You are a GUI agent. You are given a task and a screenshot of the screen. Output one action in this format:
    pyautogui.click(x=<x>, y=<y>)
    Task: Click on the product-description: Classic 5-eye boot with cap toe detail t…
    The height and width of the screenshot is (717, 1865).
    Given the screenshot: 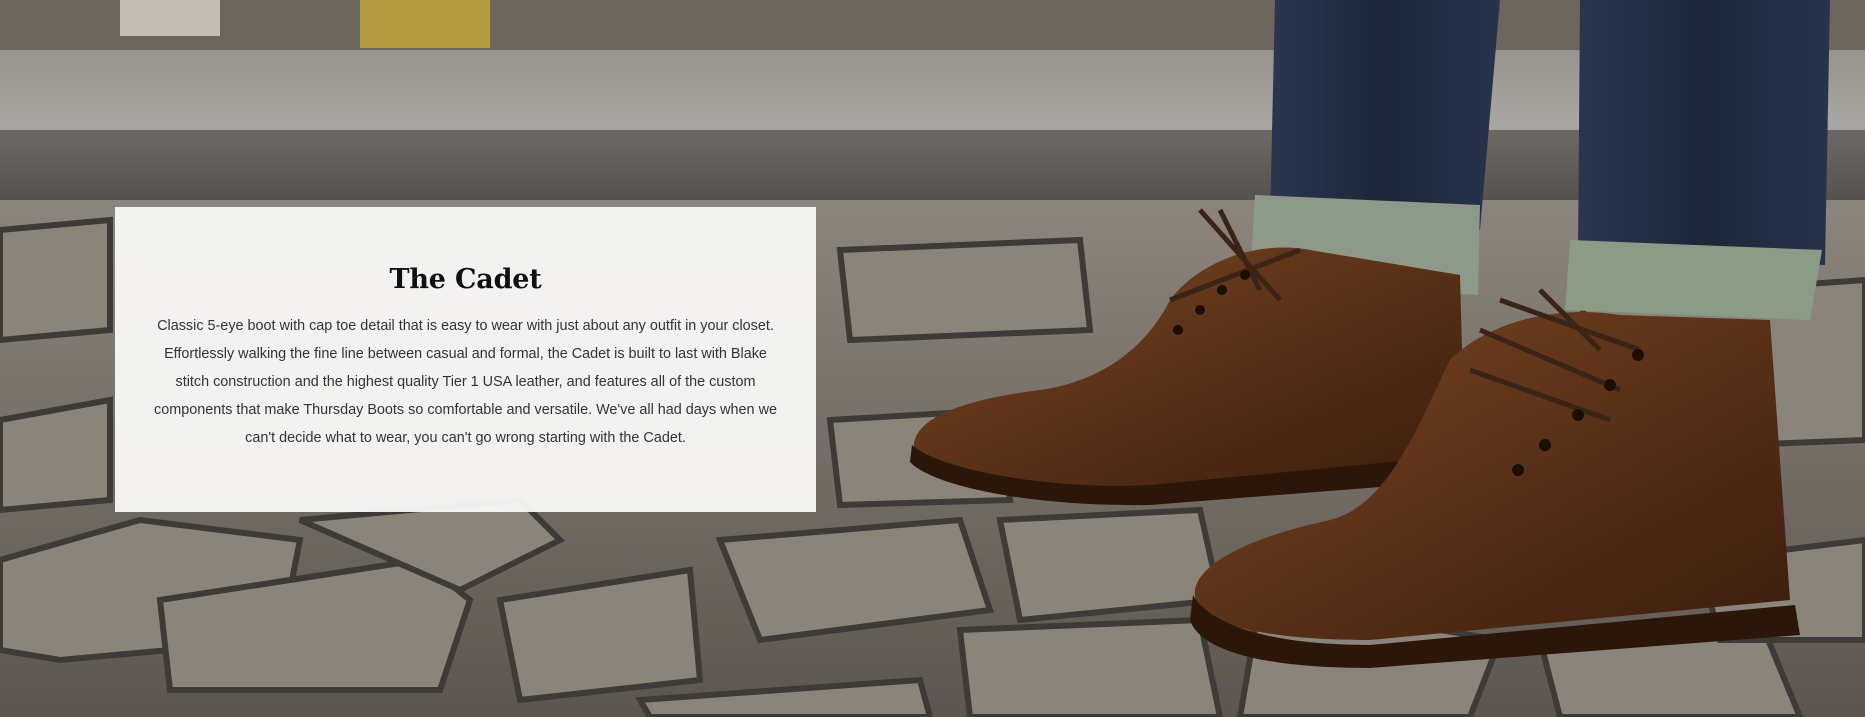 What is the action you would take?
    pyautogui.click(x=465, y=382)
    